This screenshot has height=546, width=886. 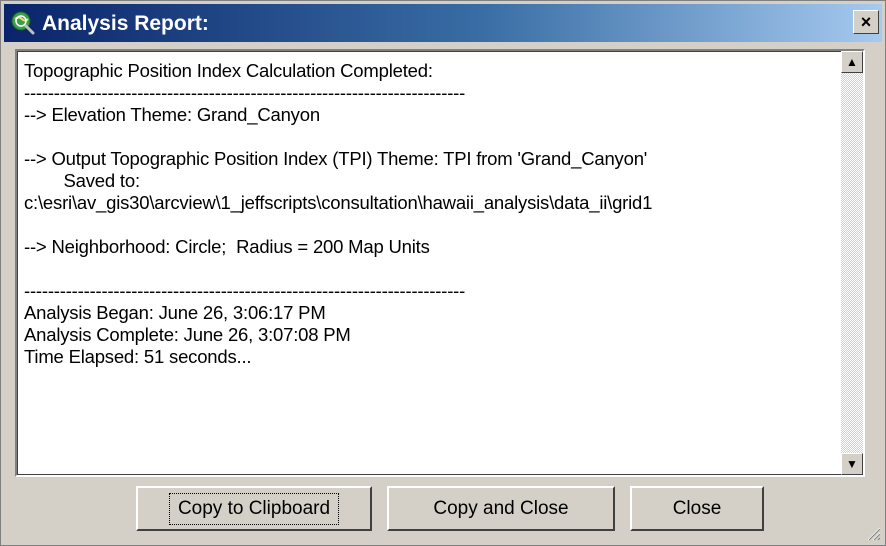 I want to click on copy-and-close-button: Copy and Close, so click(x=501, y=508).